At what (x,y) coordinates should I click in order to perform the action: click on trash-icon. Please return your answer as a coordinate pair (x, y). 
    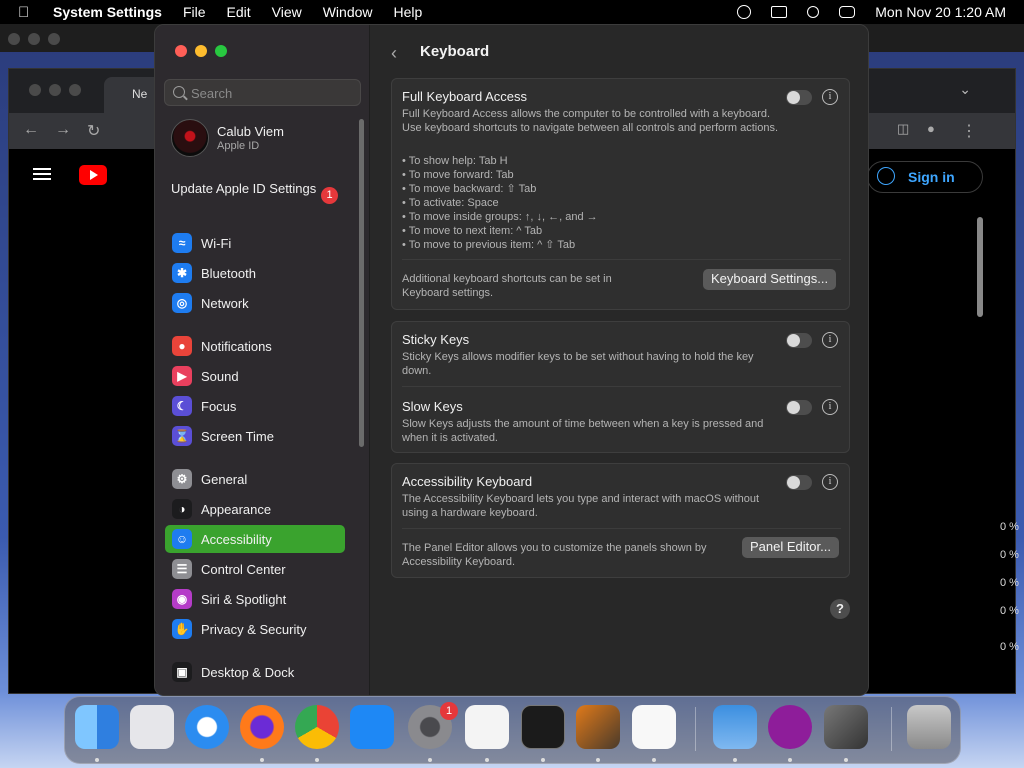
    Looking at the image, I should click on (929, 727).